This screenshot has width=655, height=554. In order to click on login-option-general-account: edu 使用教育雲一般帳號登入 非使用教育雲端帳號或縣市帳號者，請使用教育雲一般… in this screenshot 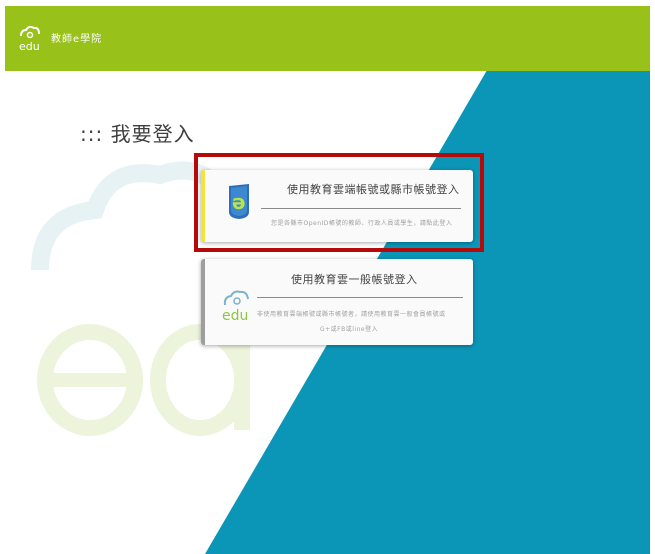, I will do `click(337, 302)`.